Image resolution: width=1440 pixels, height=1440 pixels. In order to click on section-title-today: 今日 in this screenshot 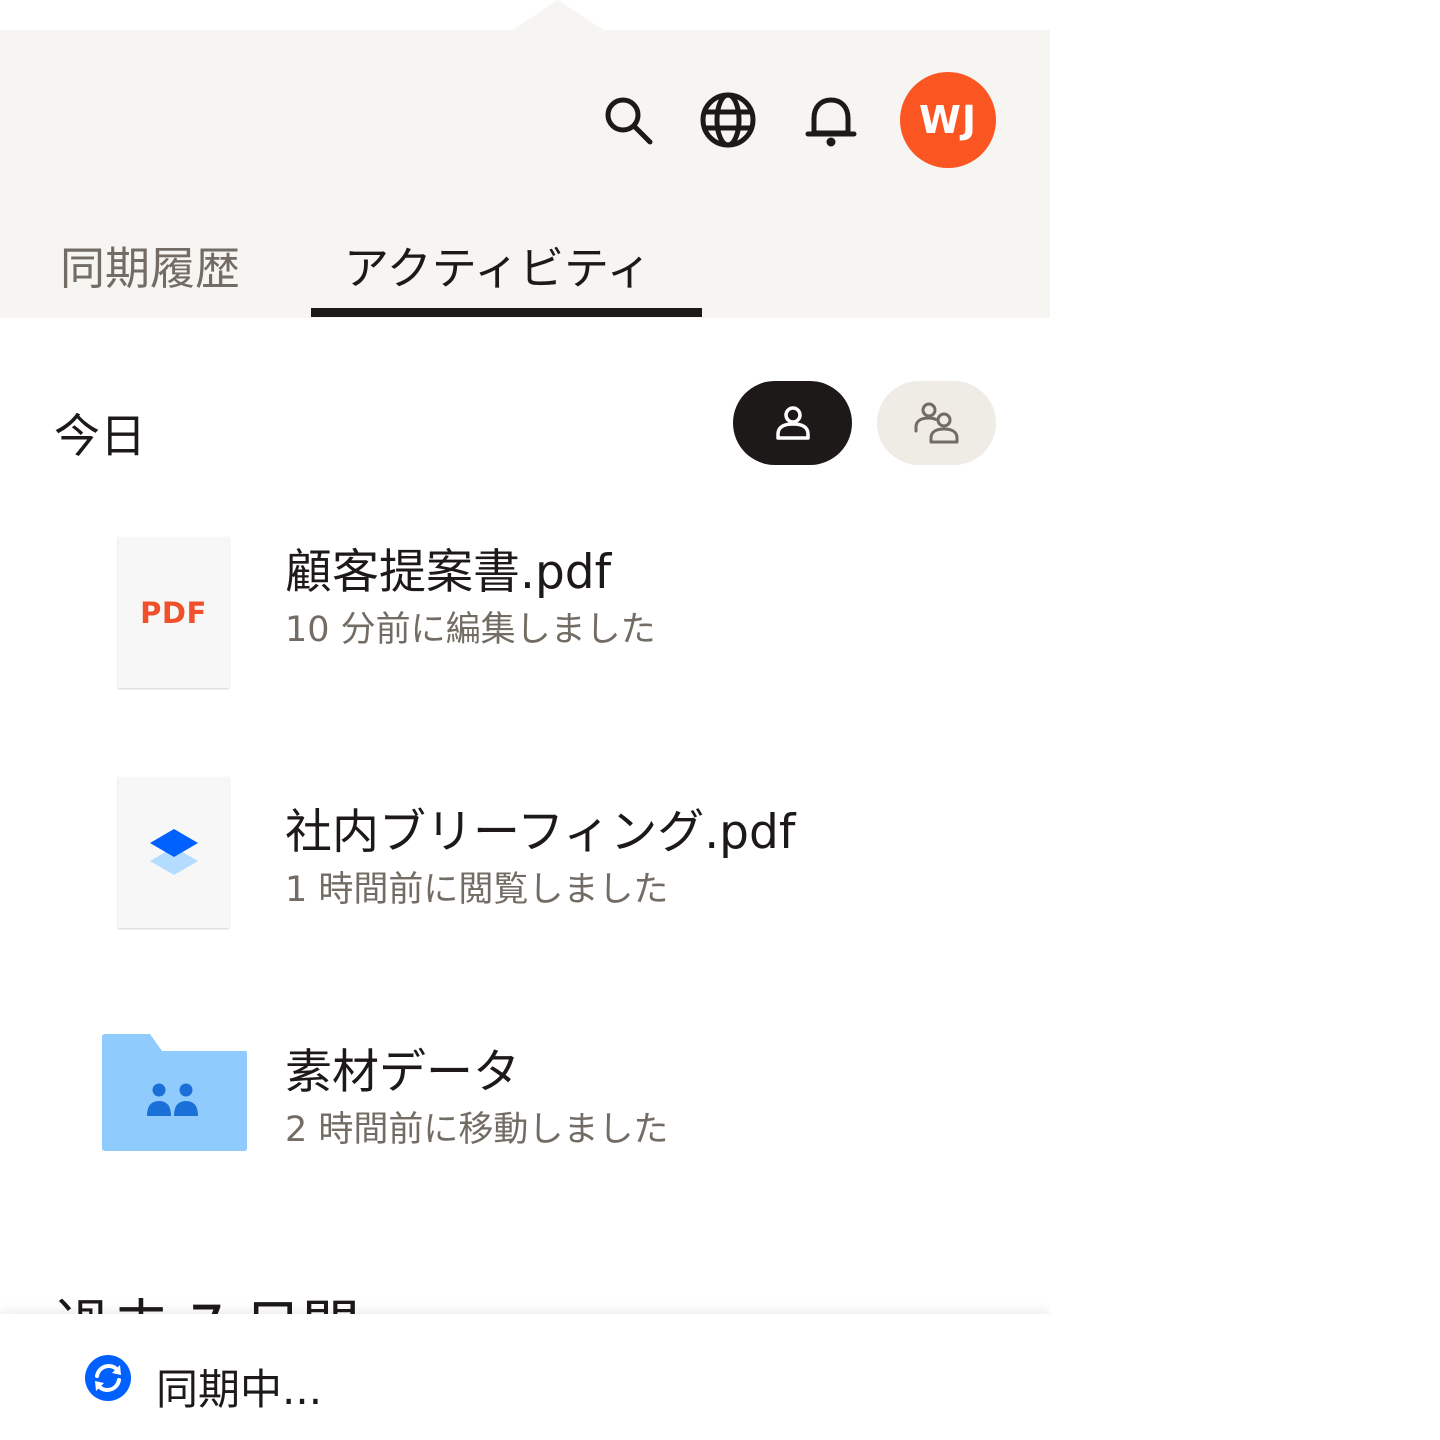, I will do `click(100, 436)`.